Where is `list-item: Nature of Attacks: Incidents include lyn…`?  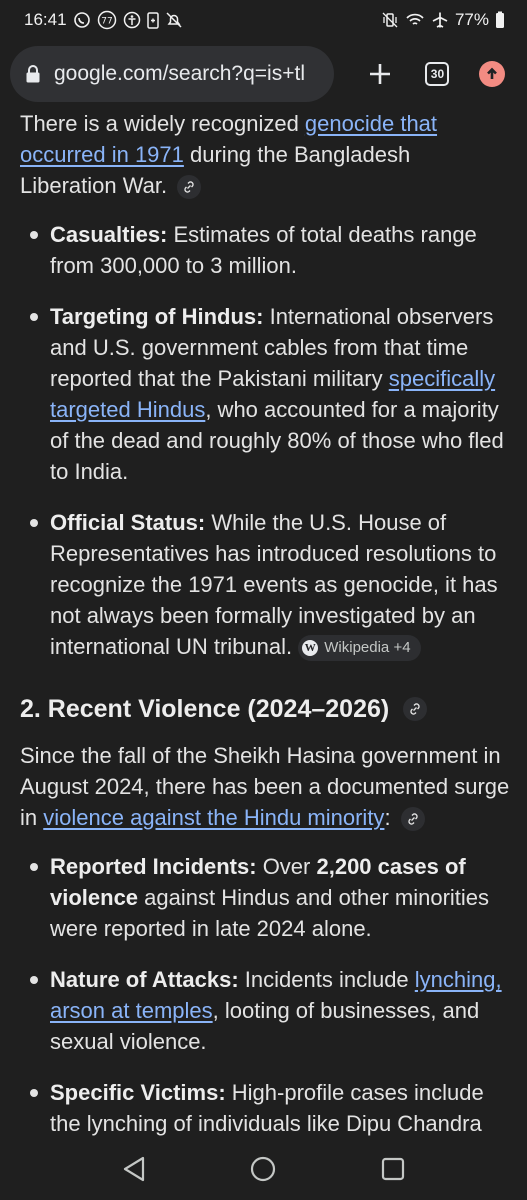
list-item: Nature of Attacks: Incidents include lyn… is located at coordinates (265, 1010).